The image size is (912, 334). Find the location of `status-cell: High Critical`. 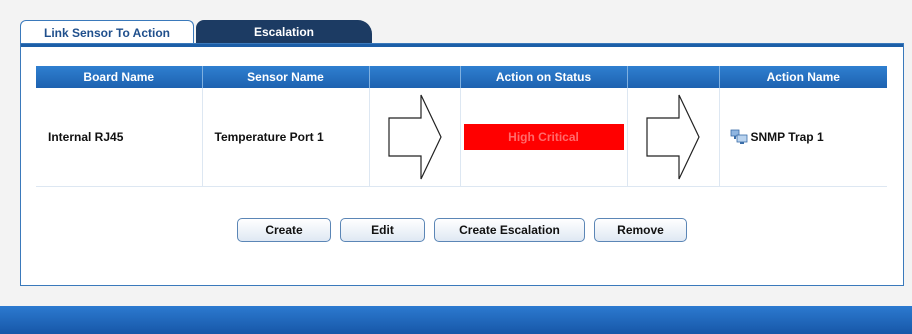

status-cell: High Critical is located at coordinates (543, 137).